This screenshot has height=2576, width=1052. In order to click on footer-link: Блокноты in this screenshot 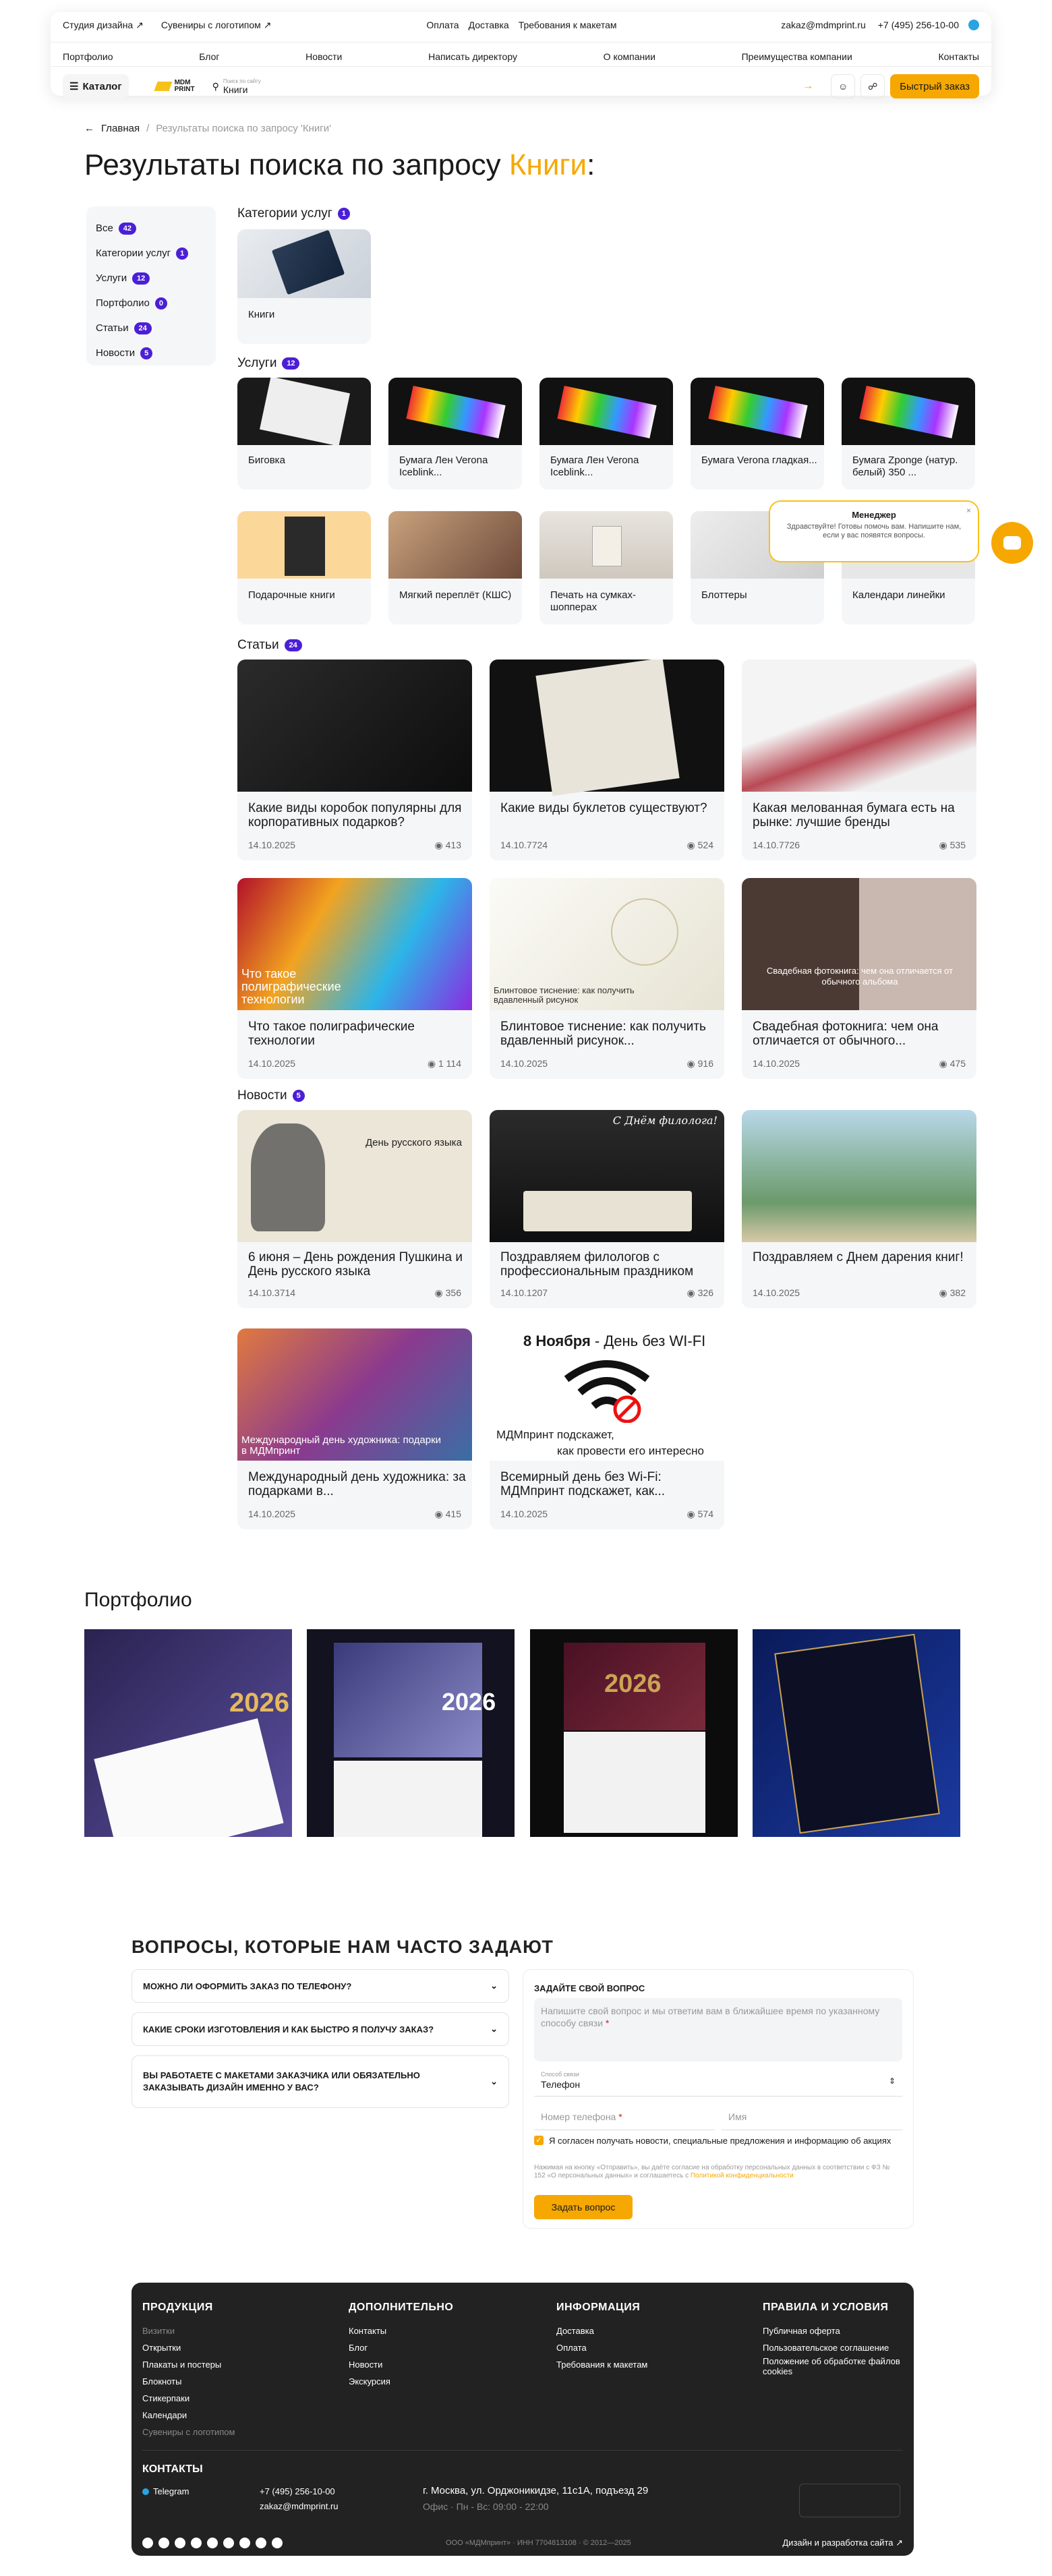, I will do `click(189, 2382)`.